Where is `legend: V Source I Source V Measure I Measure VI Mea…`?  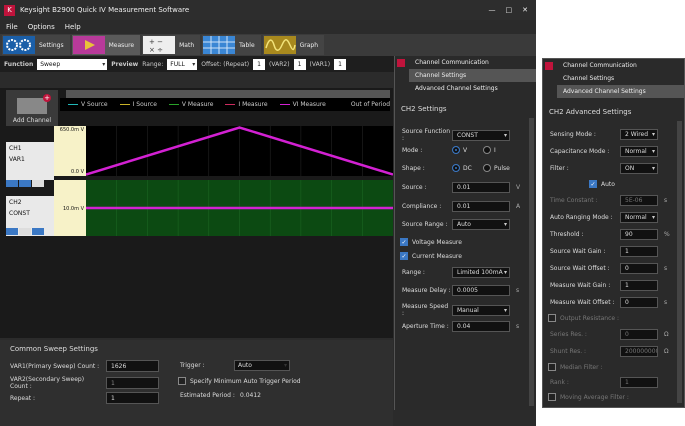
legend: V Source I Source V Measure I Measure VI Mea… is located at coordinates (225, 104).